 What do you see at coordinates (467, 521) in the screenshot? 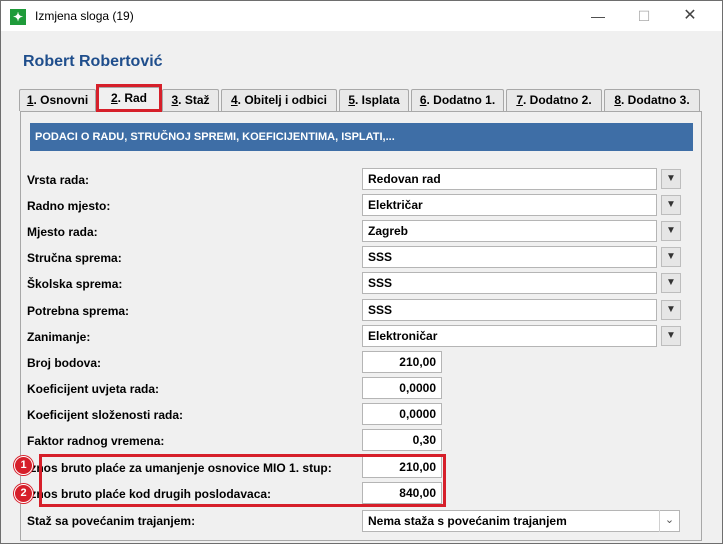
I see `staz-povecano-trajanje-value: Nema staža s povećanim trajanjem` at bounding box center [467, 521].